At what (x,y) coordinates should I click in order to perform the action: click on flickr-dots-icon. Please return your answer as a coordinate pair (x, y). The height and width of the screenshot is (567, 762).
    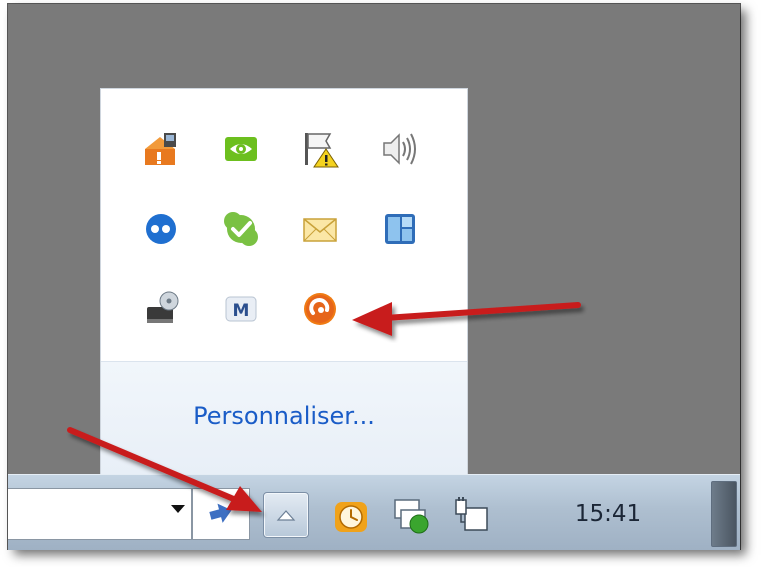
    Looking at the image, I should click on (161, 229).